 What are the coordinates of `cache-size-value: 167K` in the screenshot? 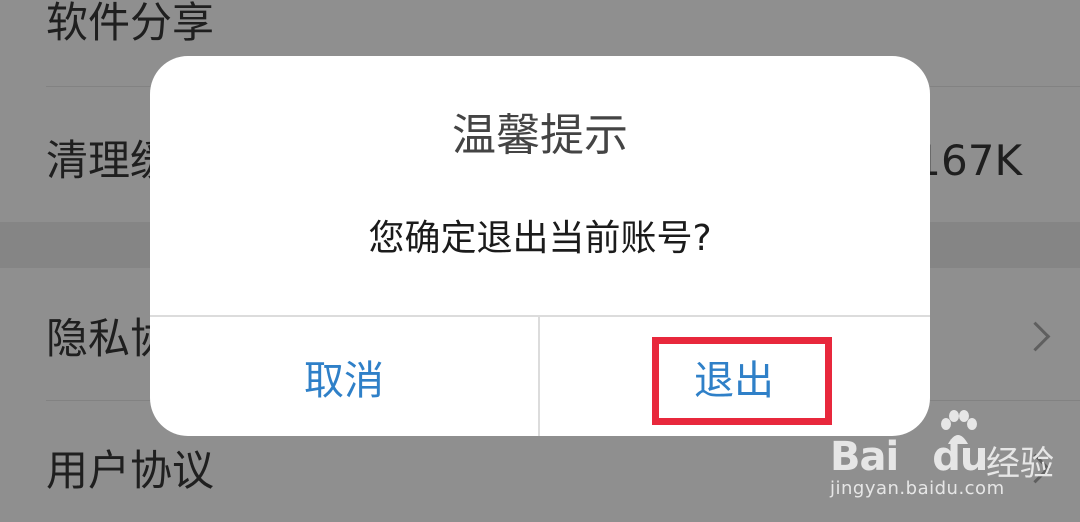 It's located at (968, 160).